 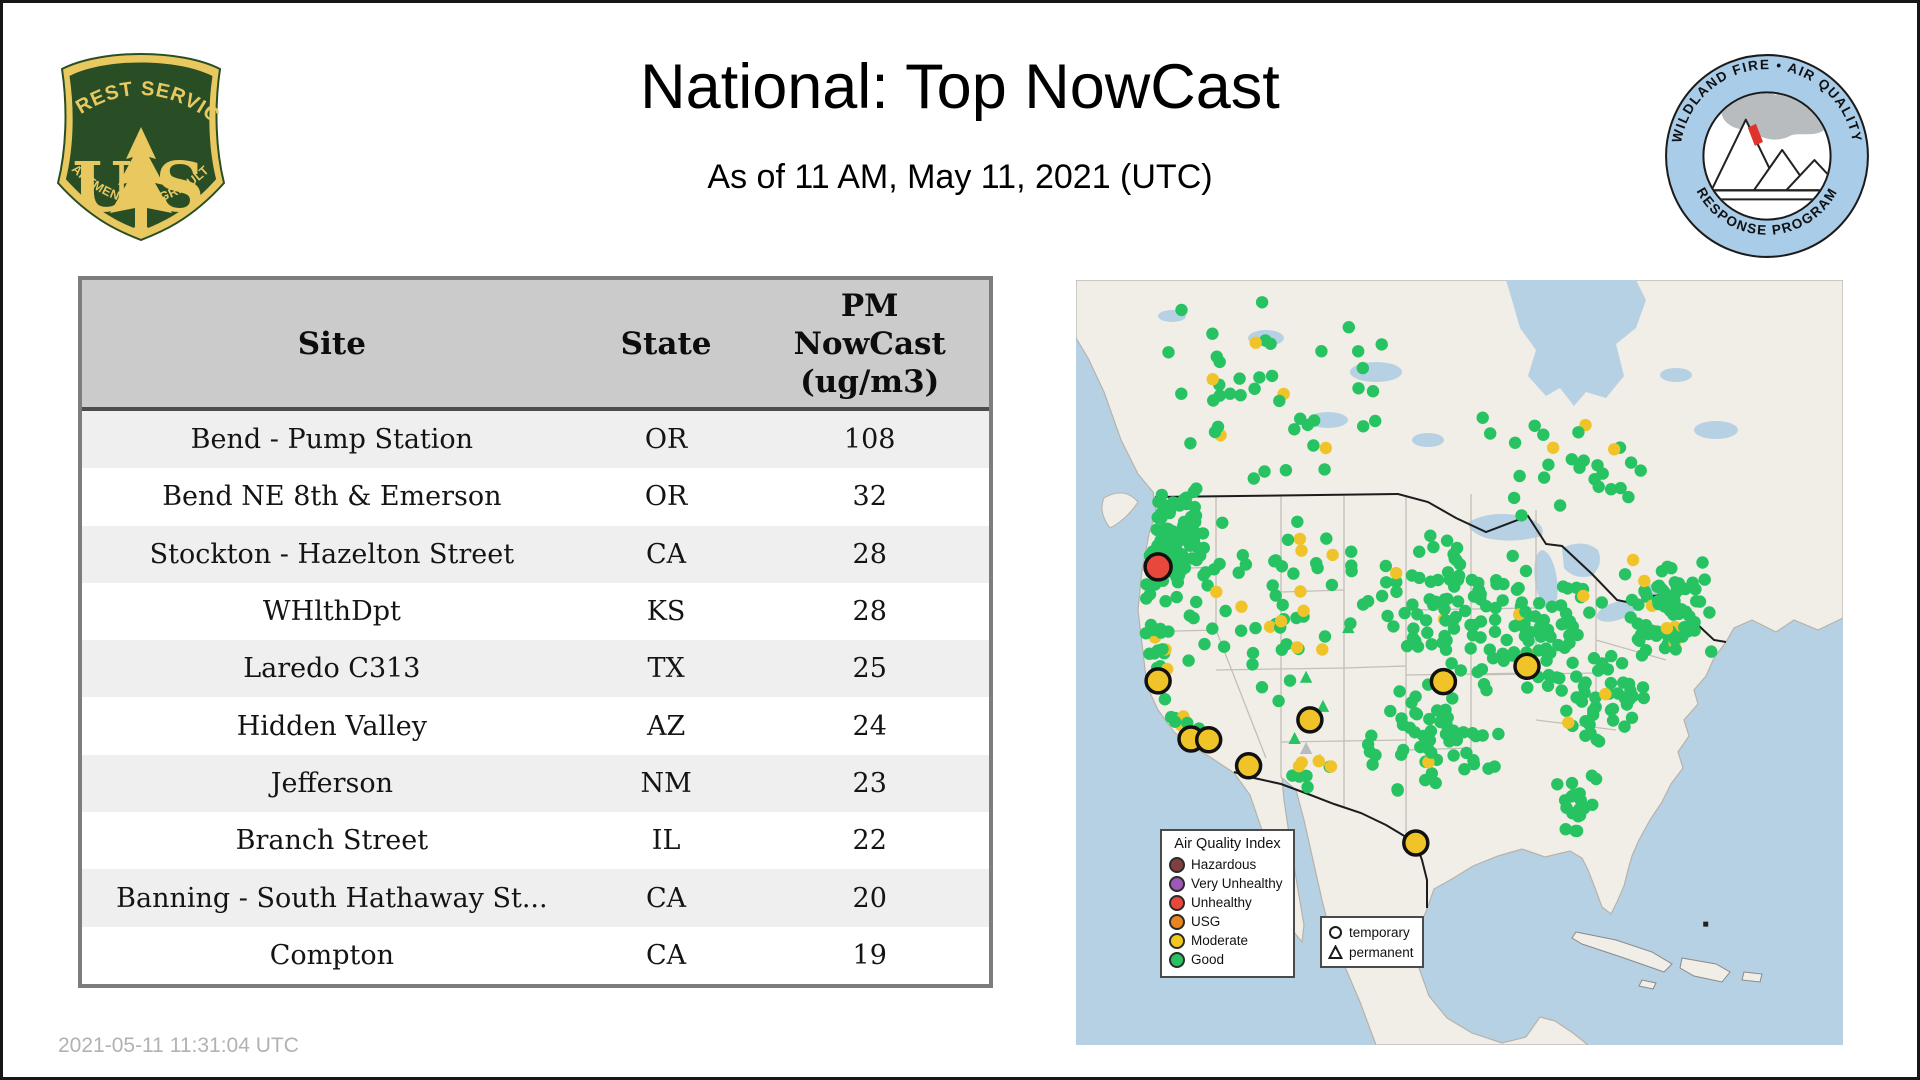 I want to click on top-site-marker, so click(x=1443, y=681).